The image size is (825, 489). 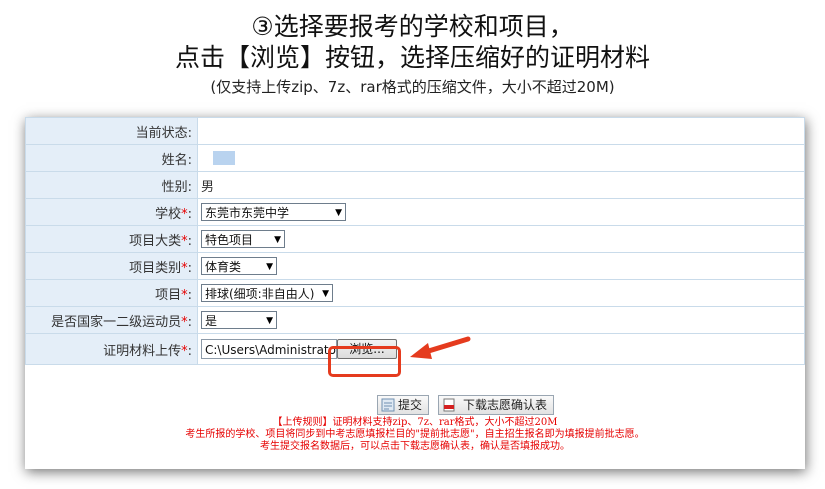 I want to click on row-type: 项目类别*: 体育类 ▼, so click(x=415, y=266).